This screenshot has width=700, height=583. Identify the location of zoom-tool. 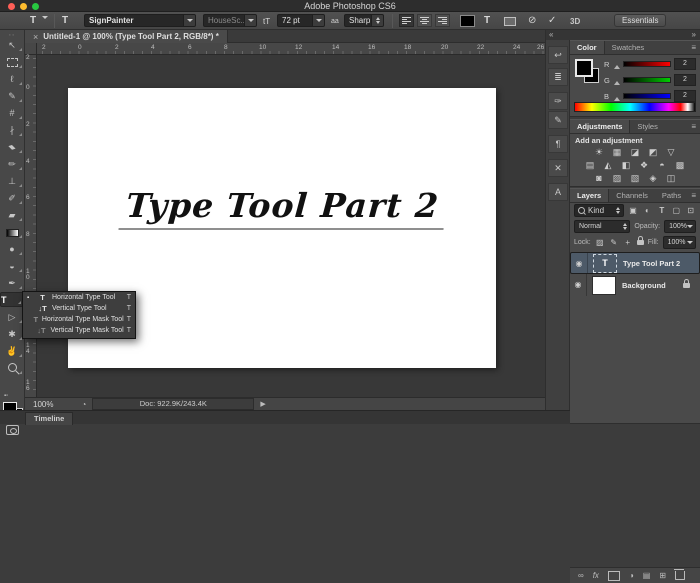
(12, 368).